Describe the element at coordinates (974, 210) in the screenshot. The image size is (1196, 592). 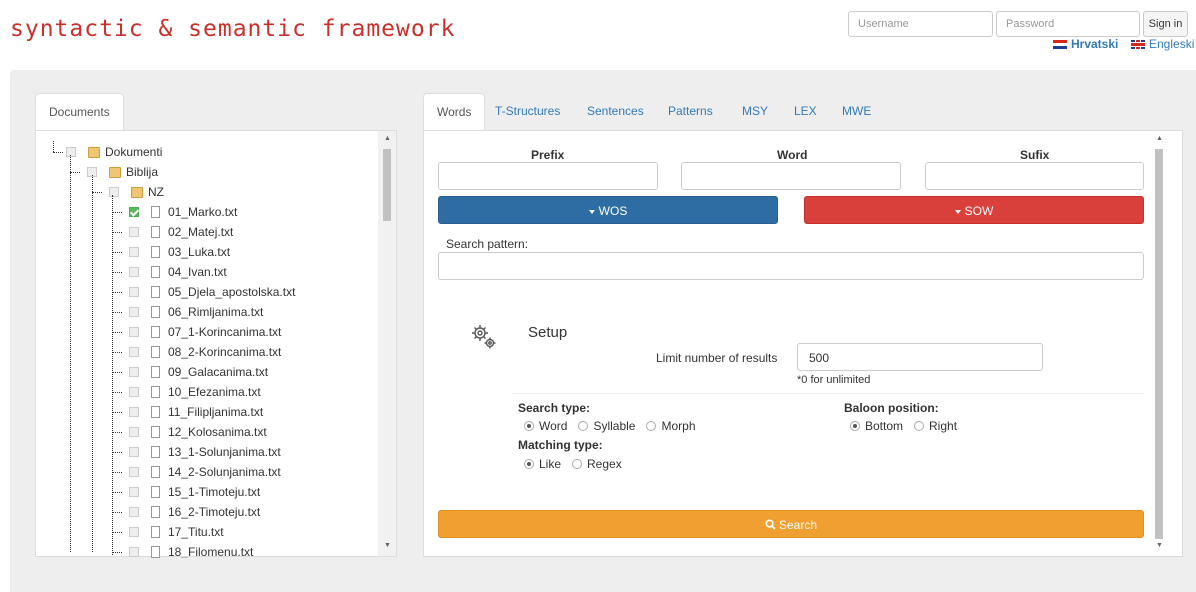
I see `sow-button: SOW` at that location.